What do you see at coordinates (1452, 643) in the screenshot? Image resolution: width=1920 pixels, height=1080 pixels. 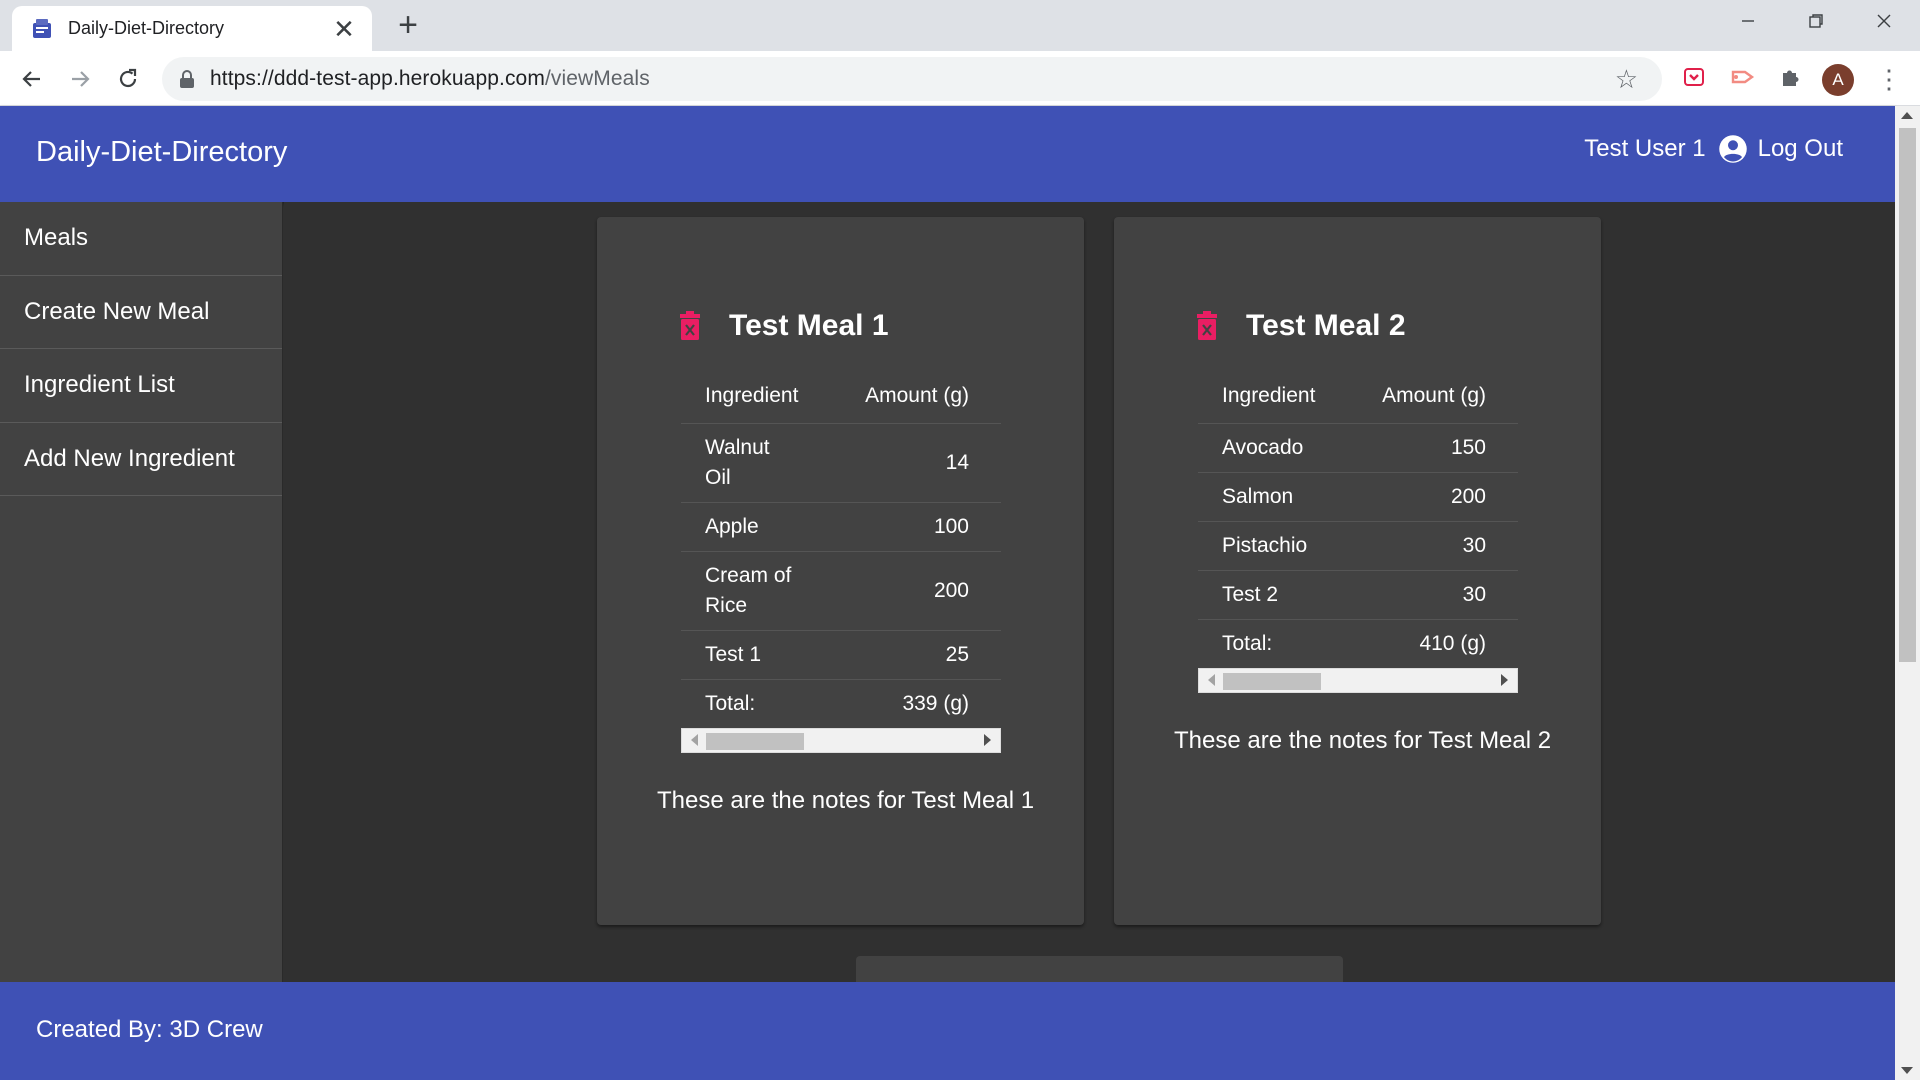 I see `total-value: 410 (g)` at bounding box center [1452, 643].